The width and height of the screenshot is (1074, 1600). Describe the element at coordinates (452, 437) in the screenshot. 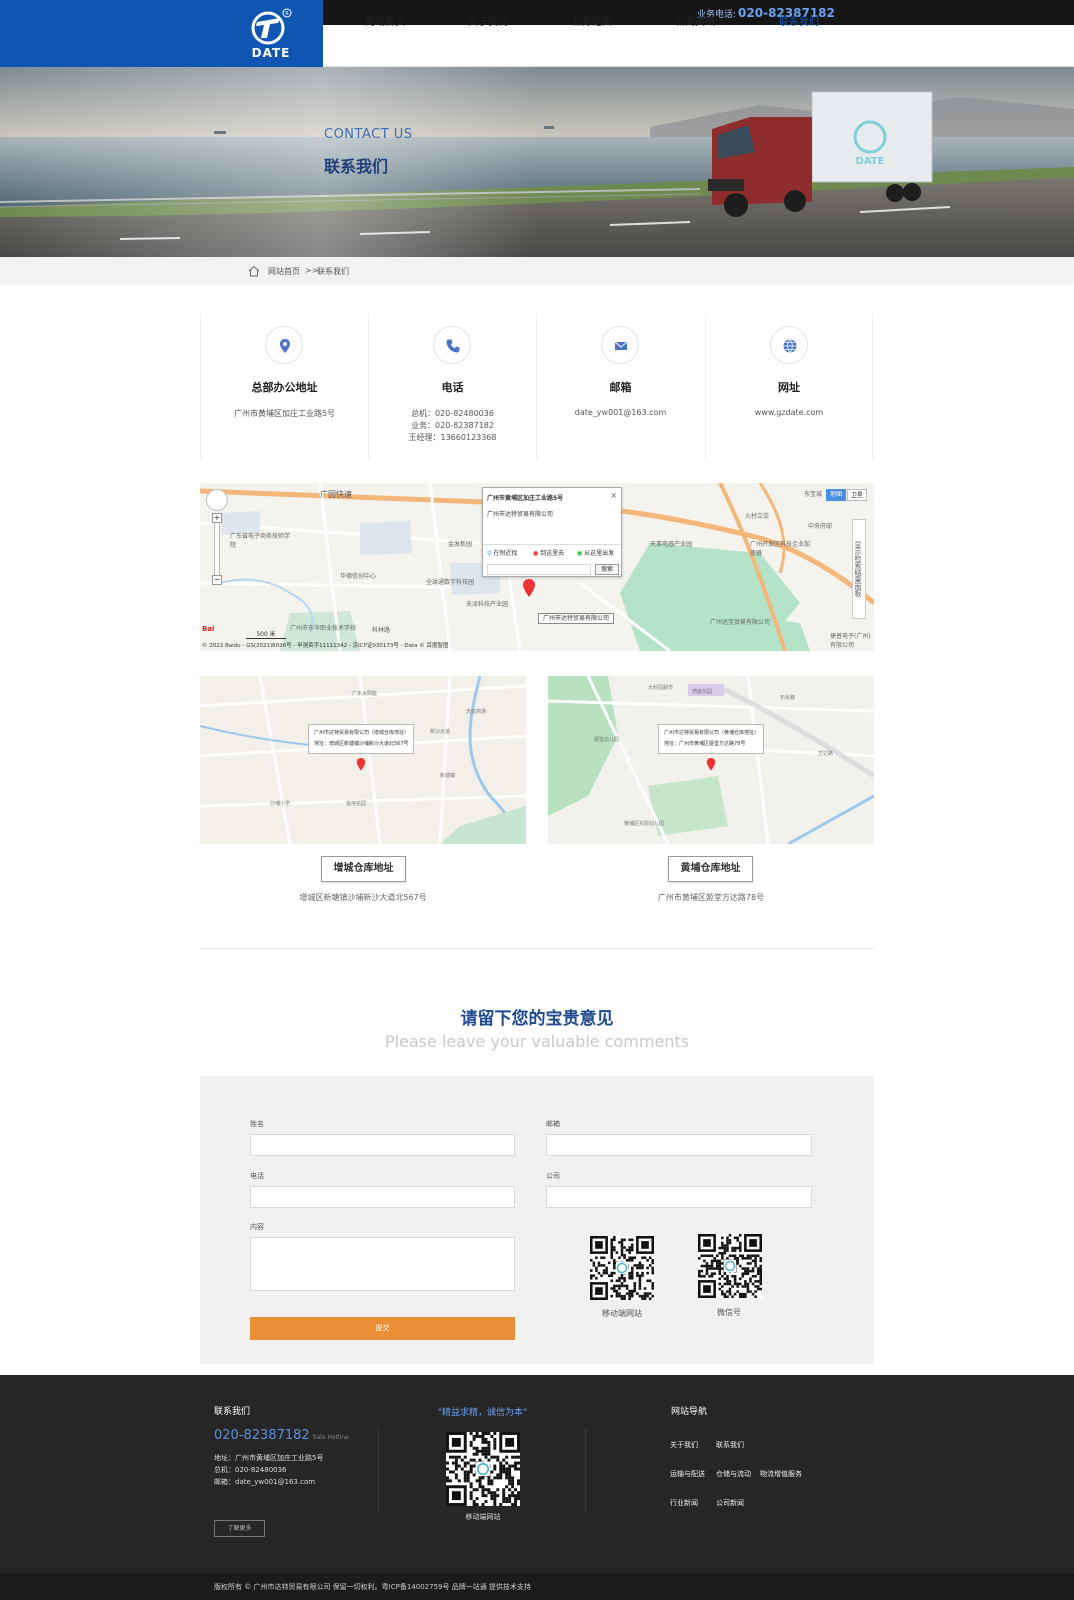

I see `card-line: 王经理：13660123368` at that location.